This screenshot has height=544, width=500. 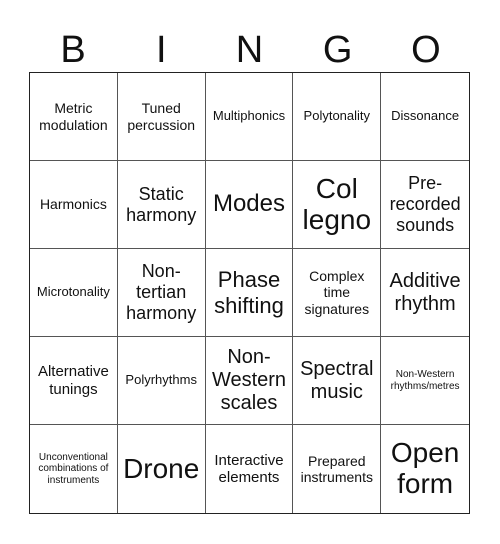 I want to click on bingo-cell: Phase shifting, so click(x=249, y=293).